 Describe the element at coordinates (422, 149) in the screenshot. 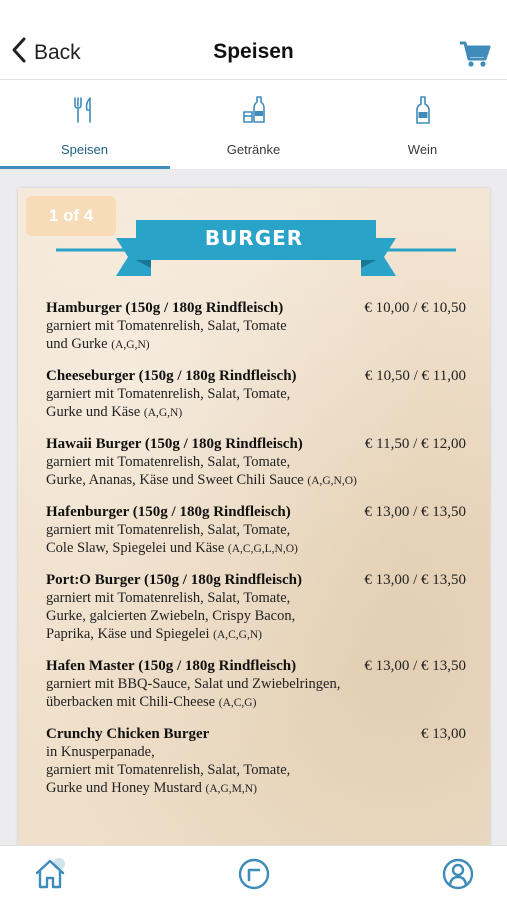

I see `tab-label: Wein` at that location.